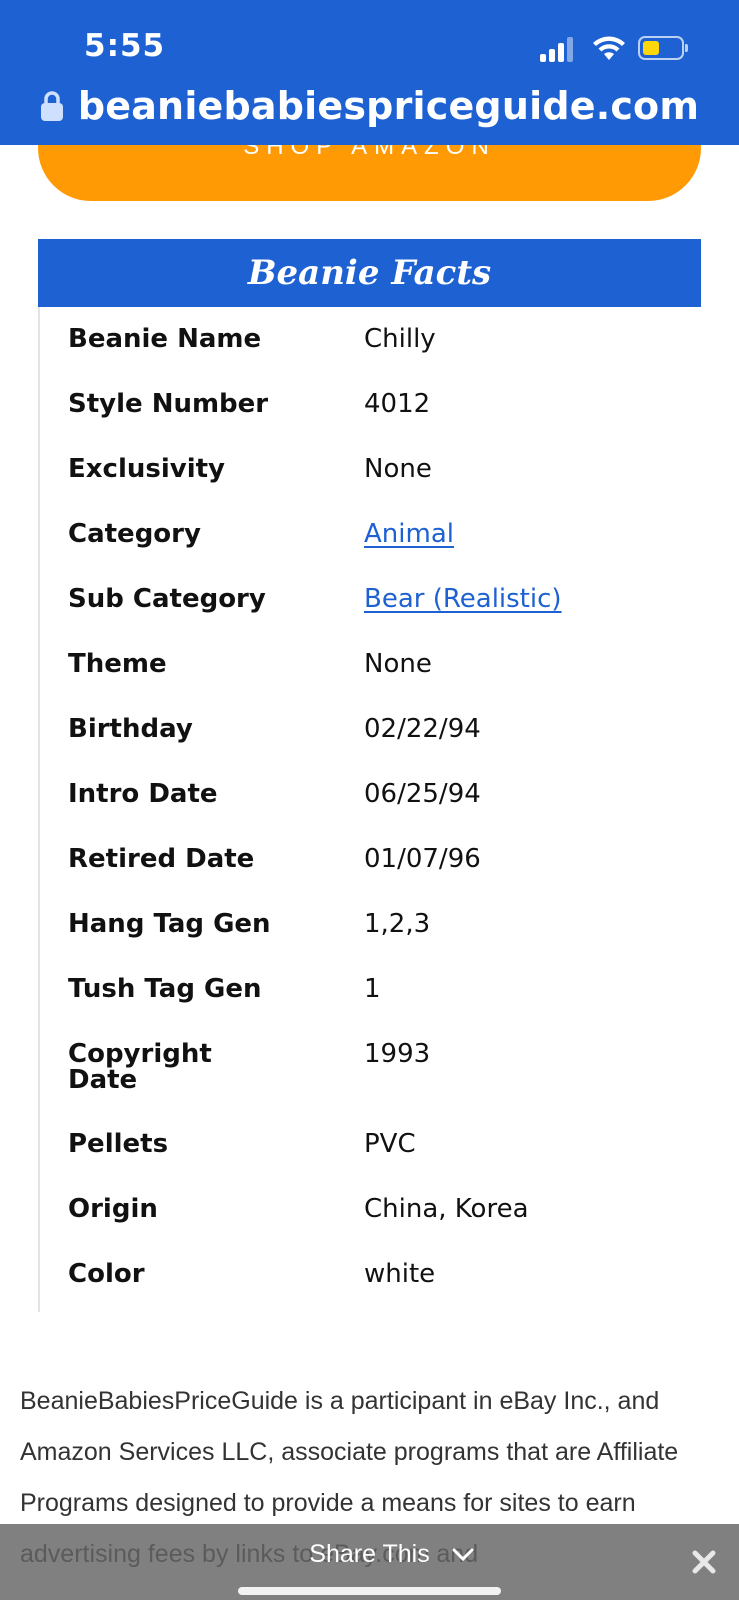  I want to click on fact-value: Chilly, so click(400, 339).